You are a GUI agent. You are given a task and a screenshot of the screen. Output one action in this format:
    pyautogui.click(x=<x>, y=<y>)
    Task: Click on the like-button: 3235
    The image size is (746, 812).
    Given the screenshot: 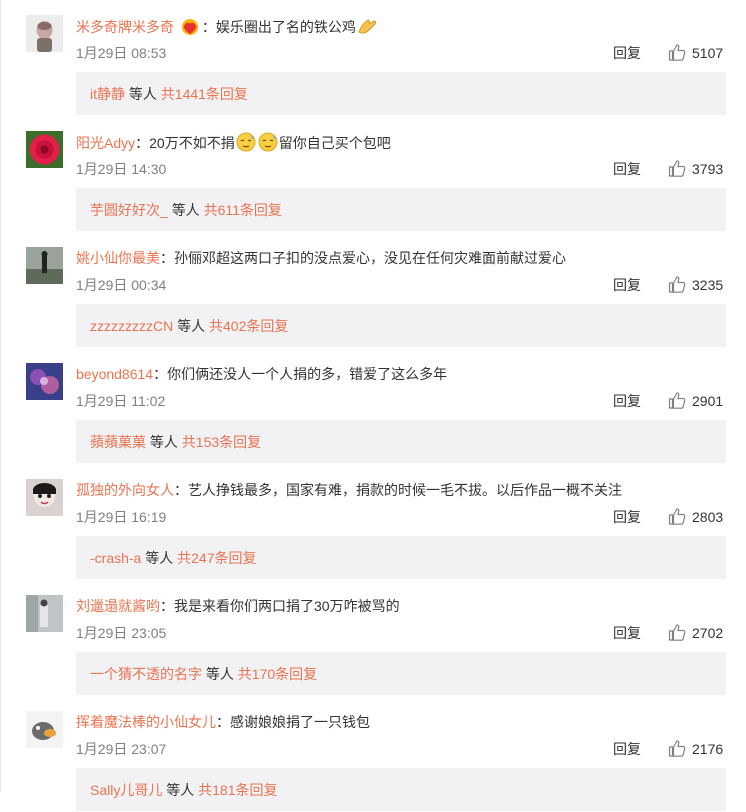 What is the action you would take?
    pyautogui.click(x=695, y=285)
    